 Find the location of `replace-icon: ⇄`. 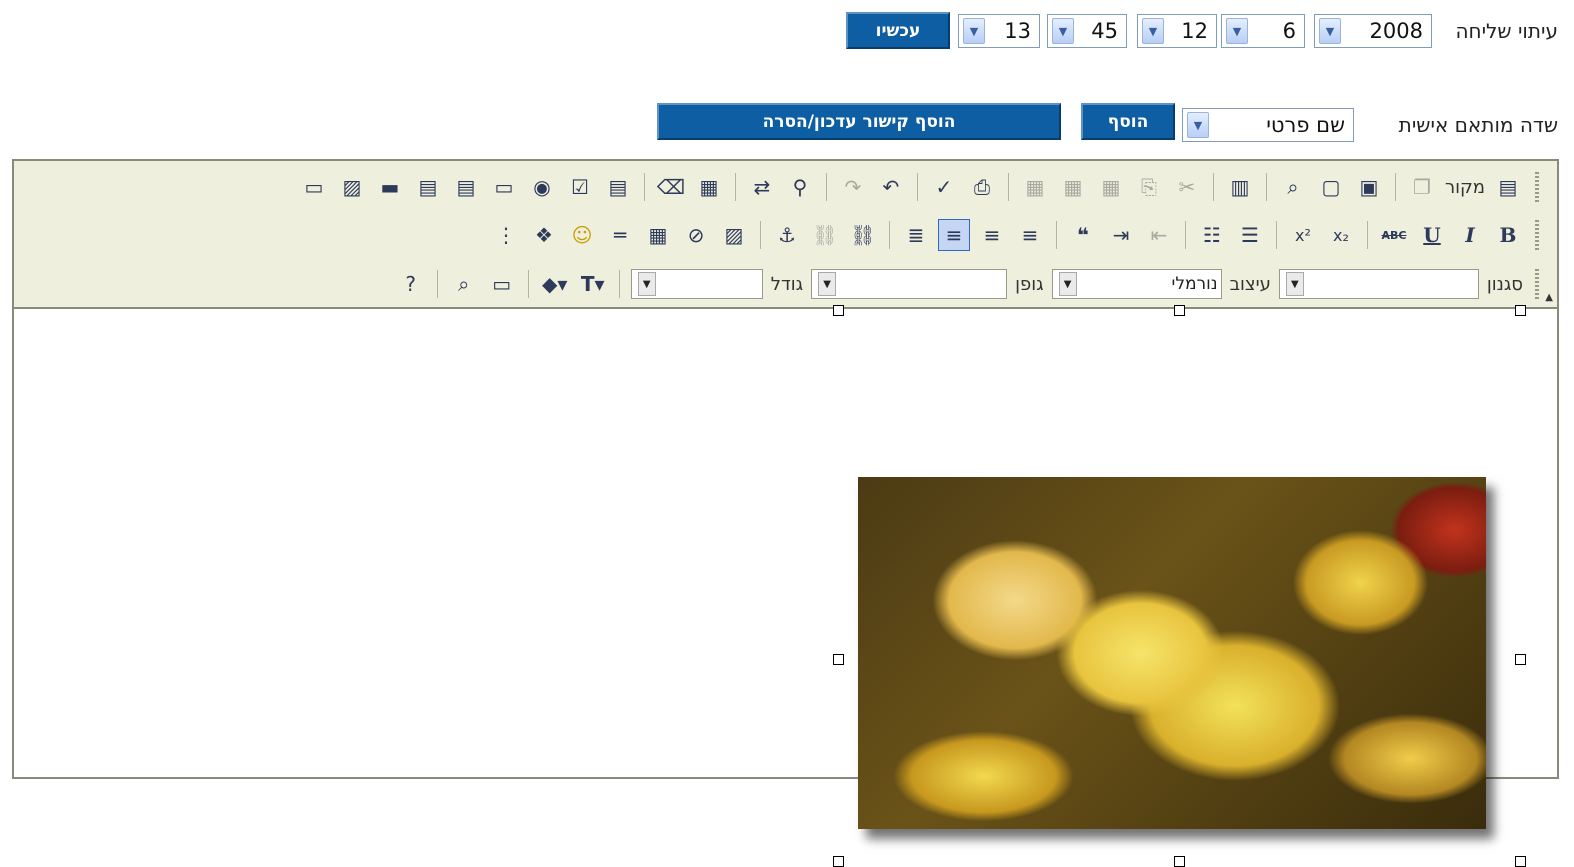

replace-icon: ⇄ is located at coordinates (762, 187).